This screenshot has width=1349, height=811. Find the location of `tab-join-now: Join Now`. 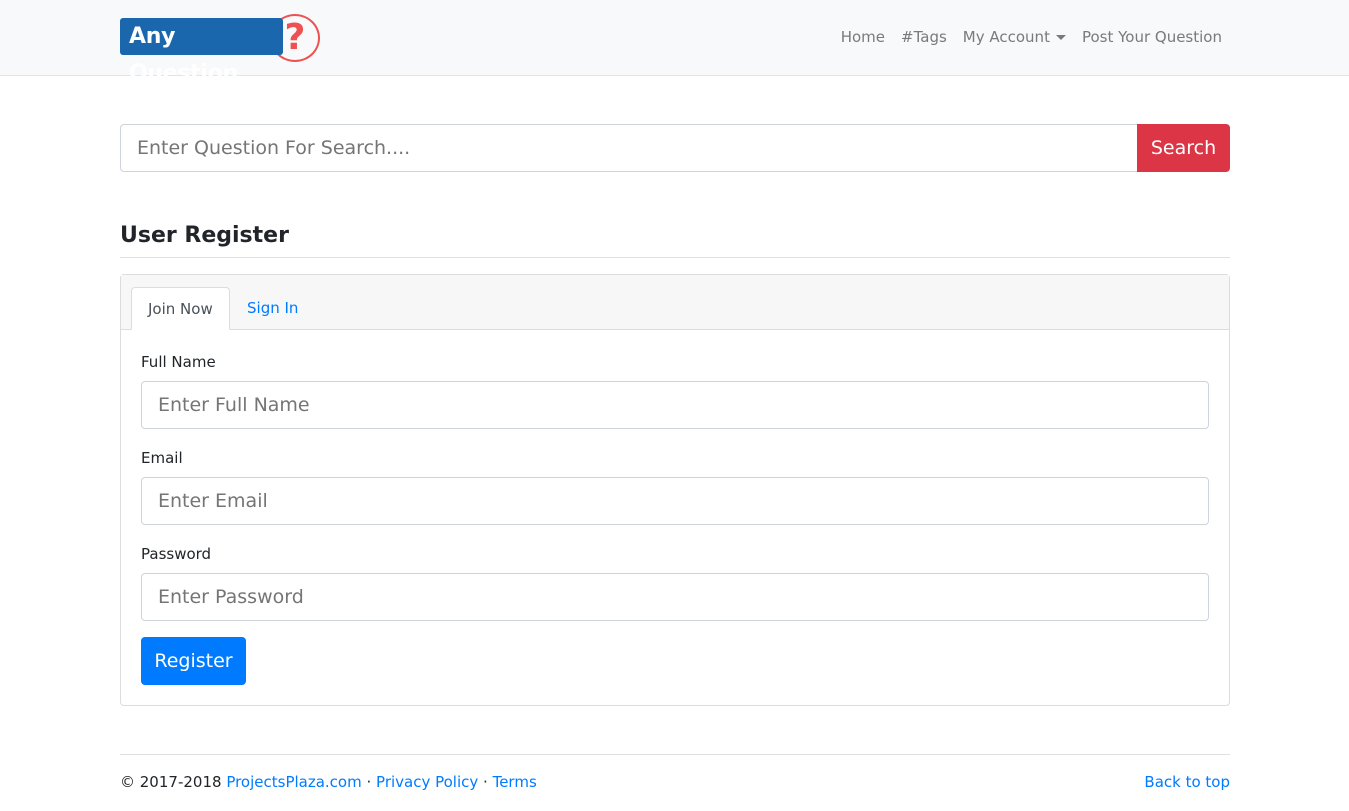

tab-join-now: Join Now is located at coordinates (180, 308).